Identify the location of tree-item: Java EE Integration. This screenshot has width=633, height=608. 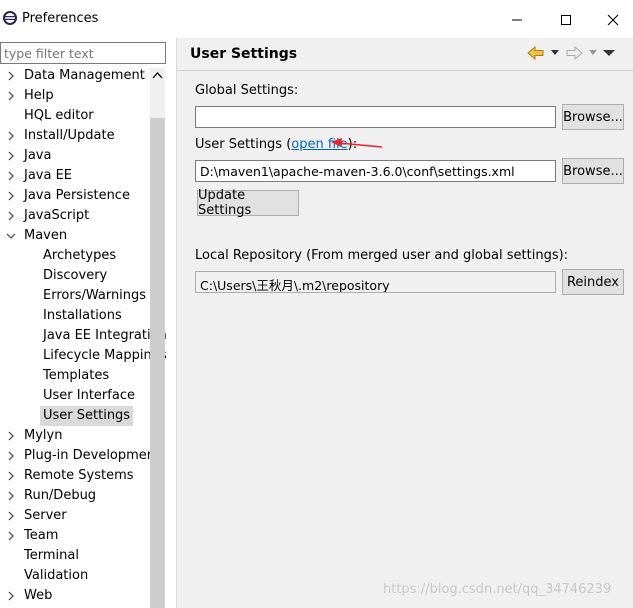
(83, 336).